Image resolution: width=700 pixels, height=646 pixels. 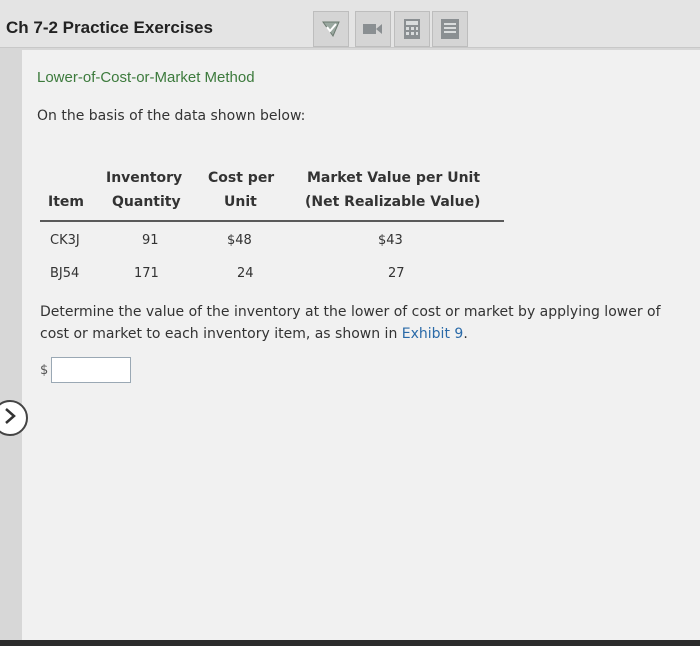 What do you see at coordinates (10, 418) in the screenshot?
I see `chevron-right-icon` at bounding box center [10, 418].